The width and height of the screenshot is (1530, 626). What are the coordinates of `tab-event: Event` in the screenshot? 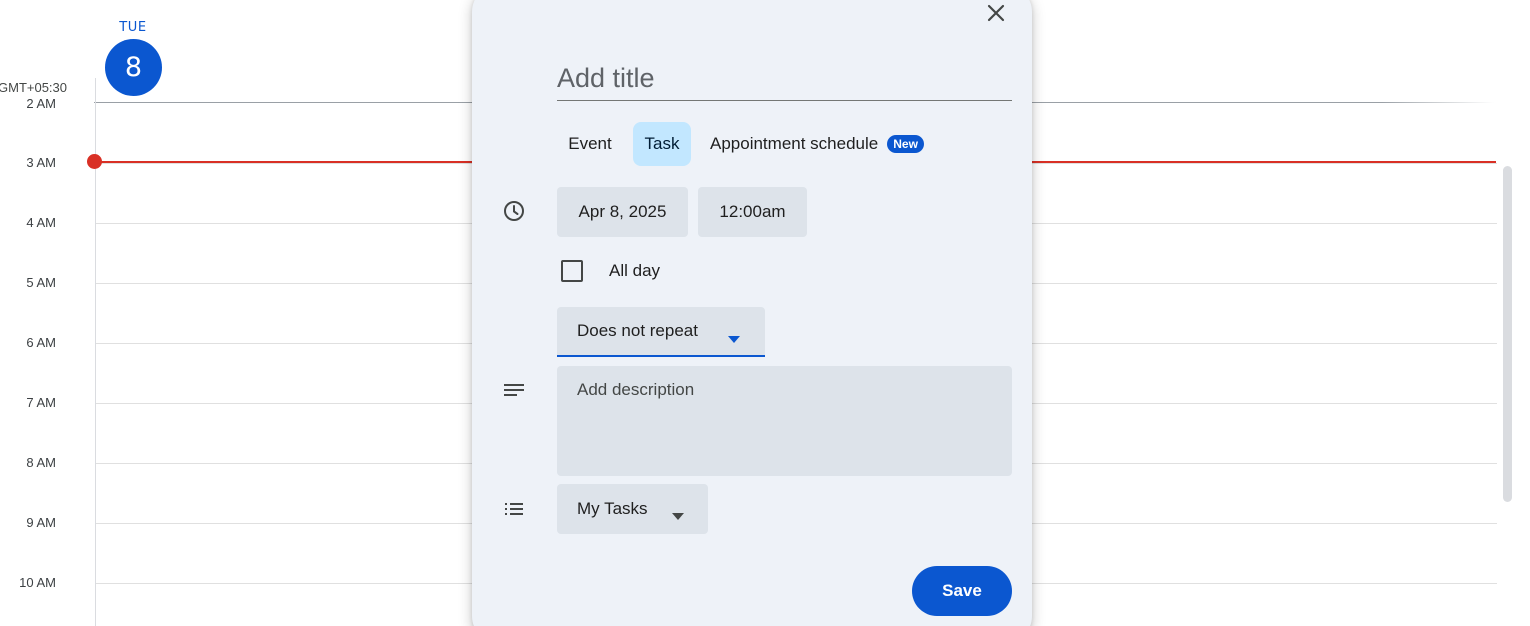 It's located at (590, 144).